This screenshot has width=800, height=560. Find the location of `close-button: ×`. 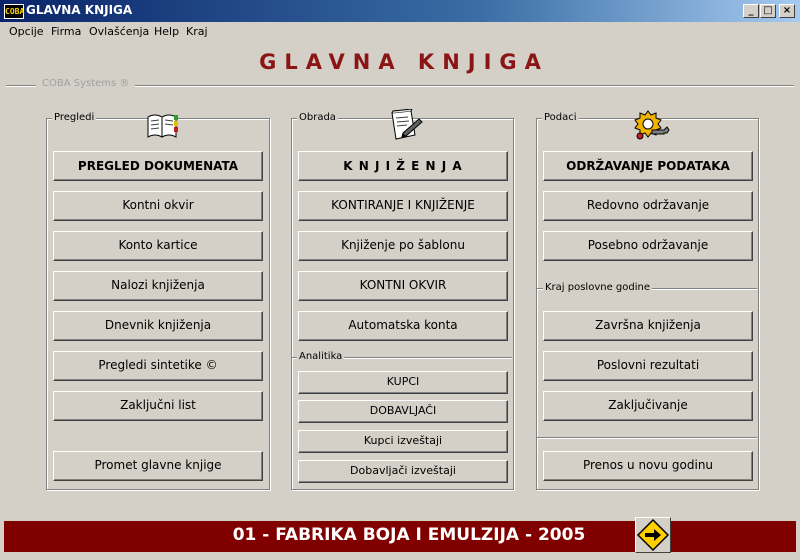

close-button: × is located at coordinates (787, 11).